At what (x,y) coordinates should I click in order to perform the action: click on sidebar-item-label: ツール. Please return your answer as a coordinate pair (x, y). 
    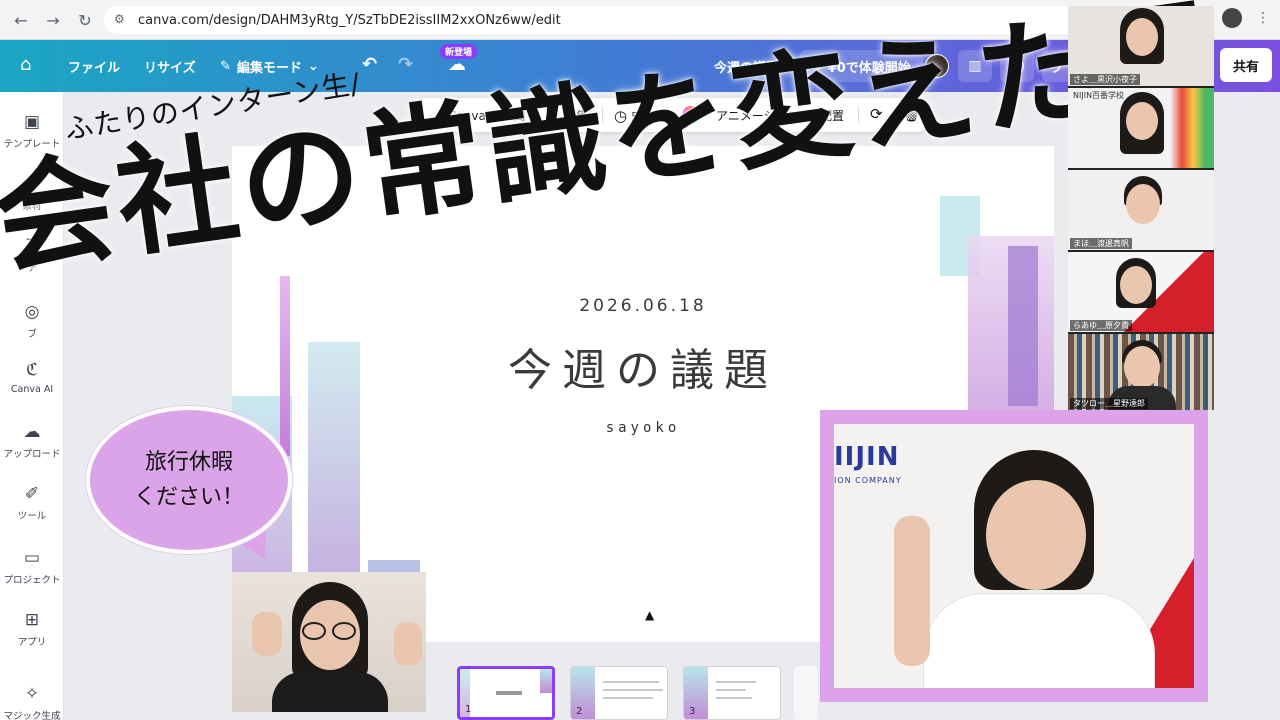
    Looking at the image, I should click on (32, 516).